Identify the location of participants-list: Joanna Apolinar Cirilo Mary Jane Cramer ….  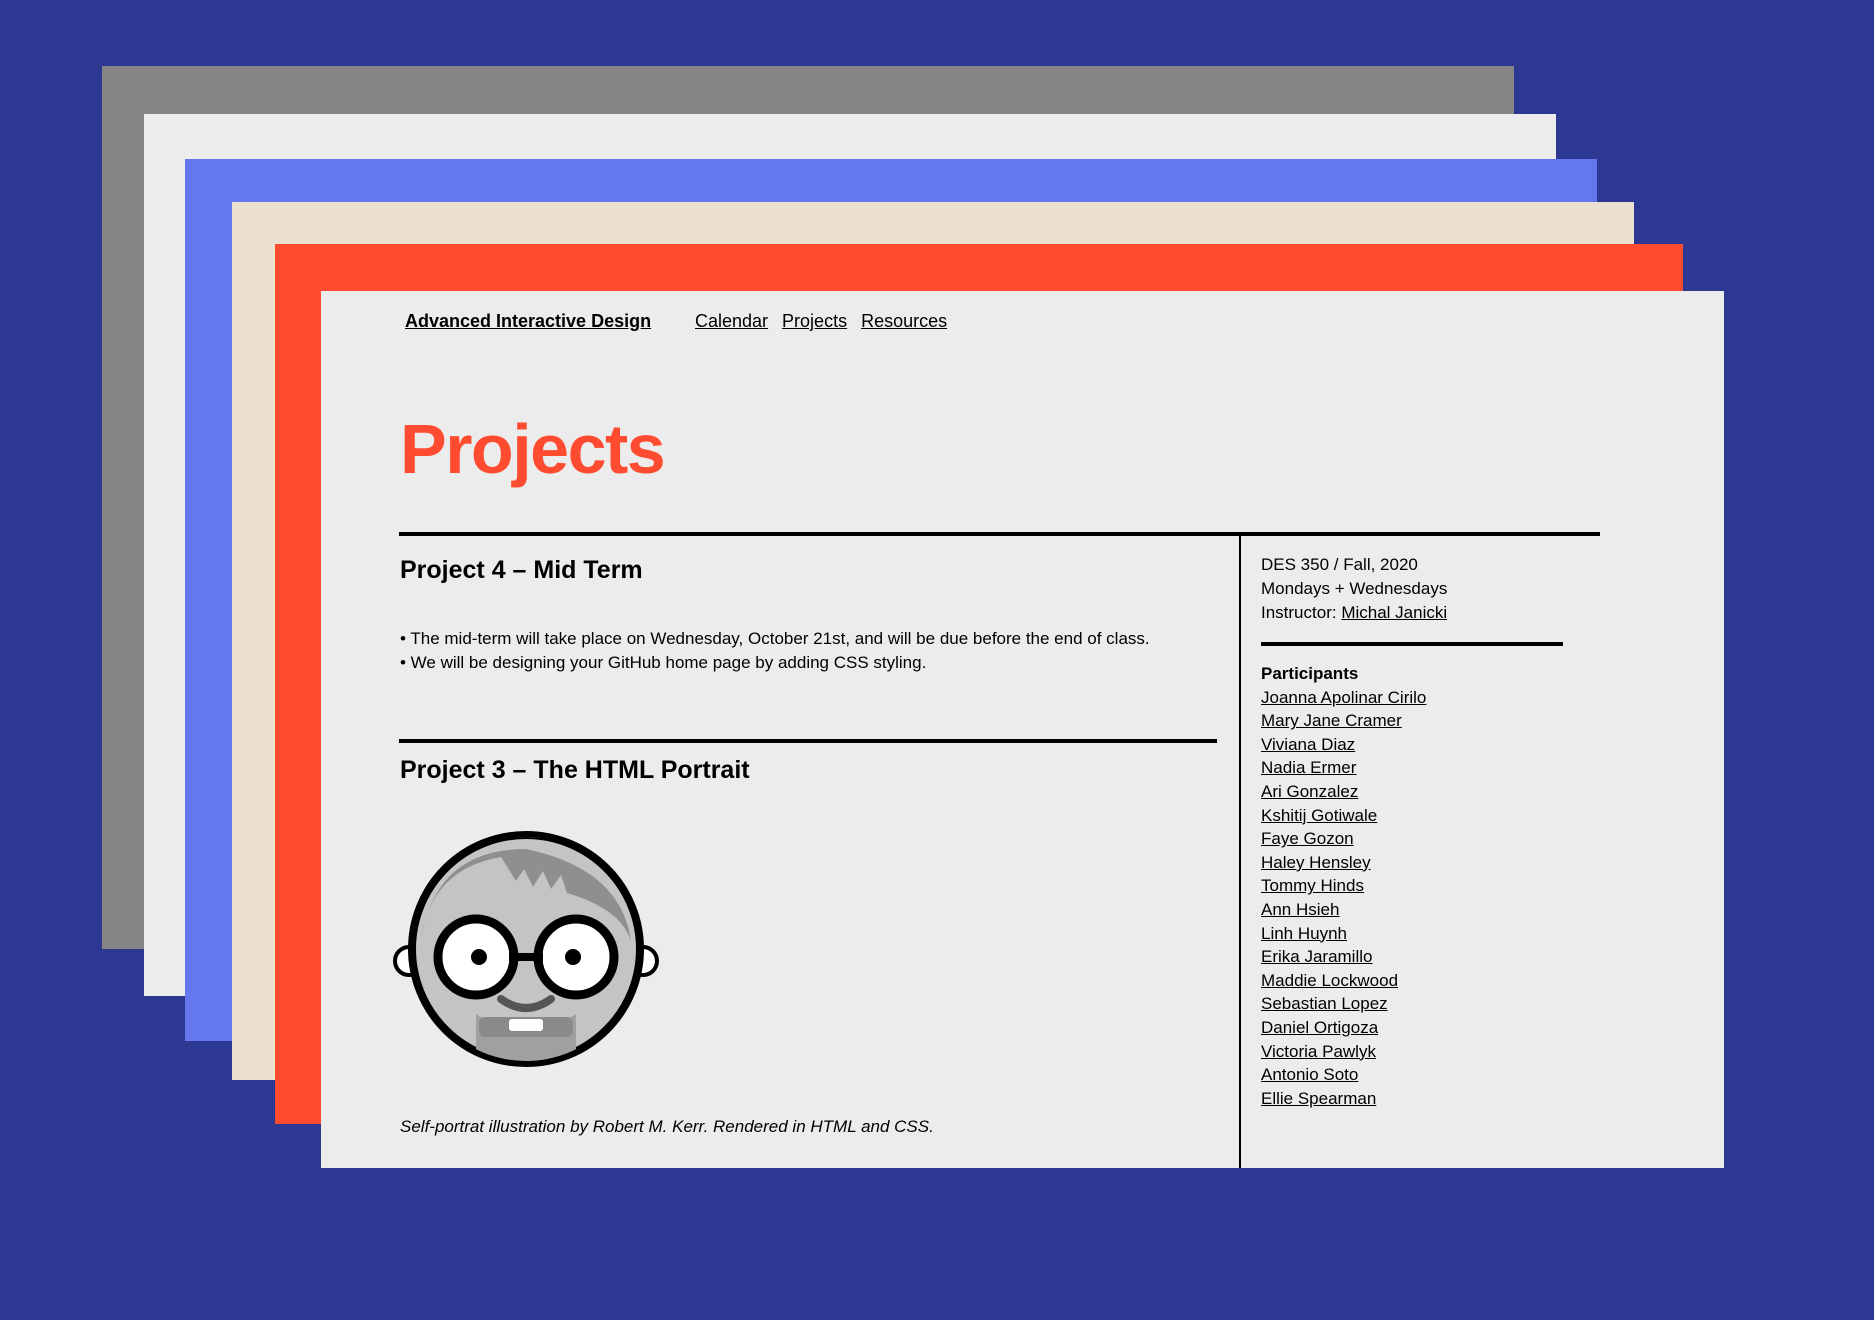
(1343, 898).